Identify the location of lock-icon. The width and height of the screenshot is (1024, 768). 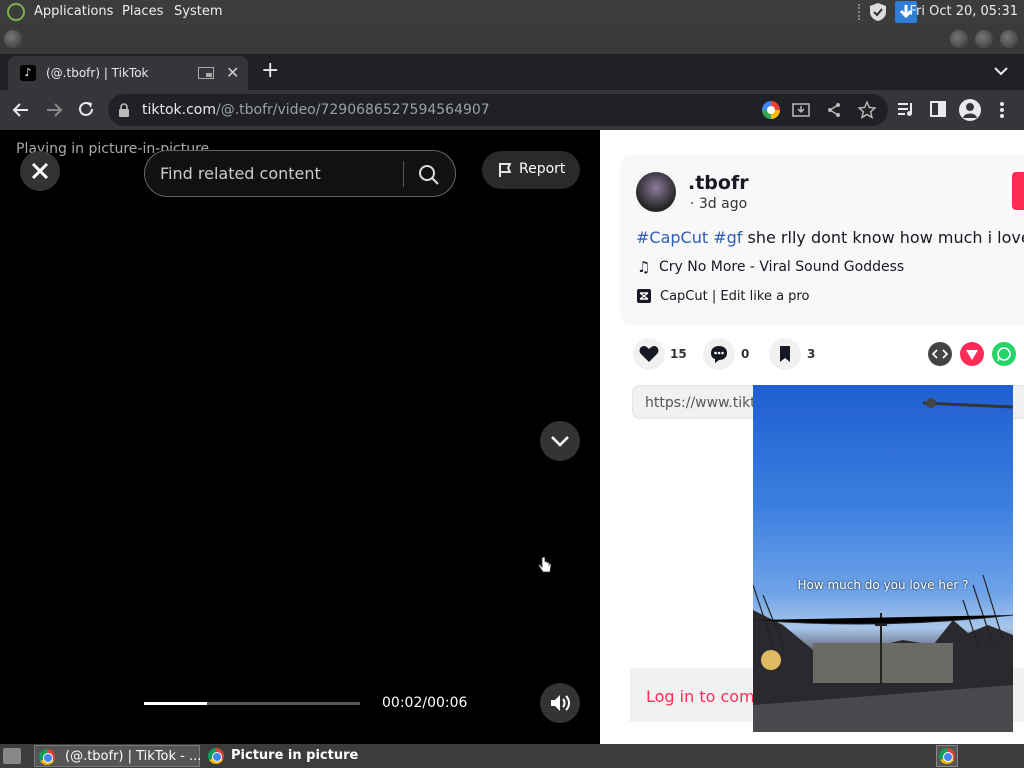
(124, 110).